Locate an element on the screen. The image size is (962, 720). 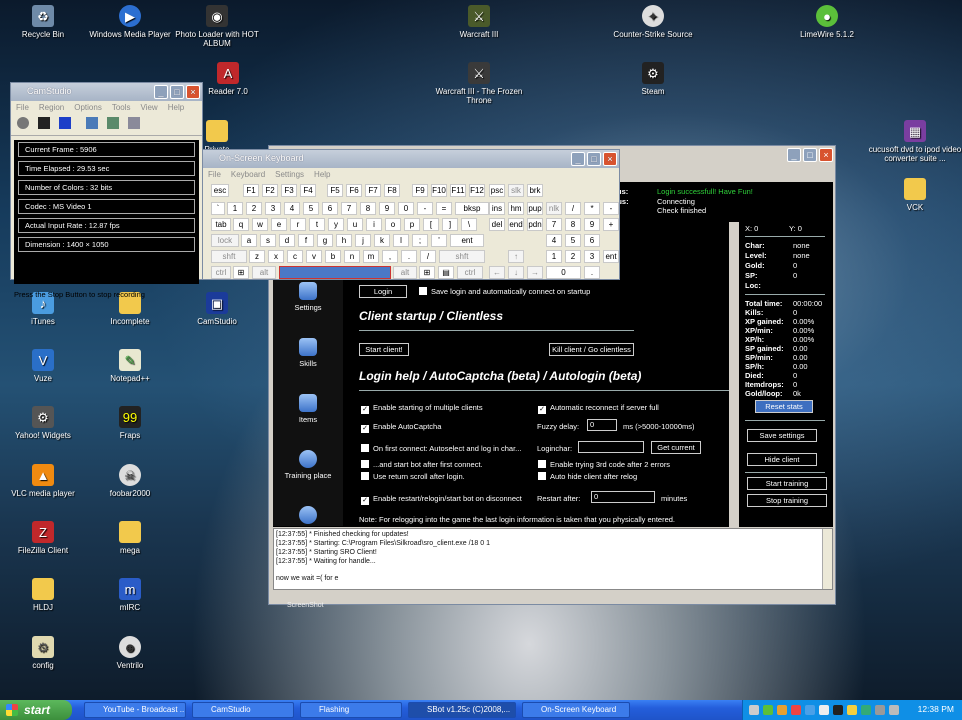
log-scrollbar is located at coordinates (827, 559).